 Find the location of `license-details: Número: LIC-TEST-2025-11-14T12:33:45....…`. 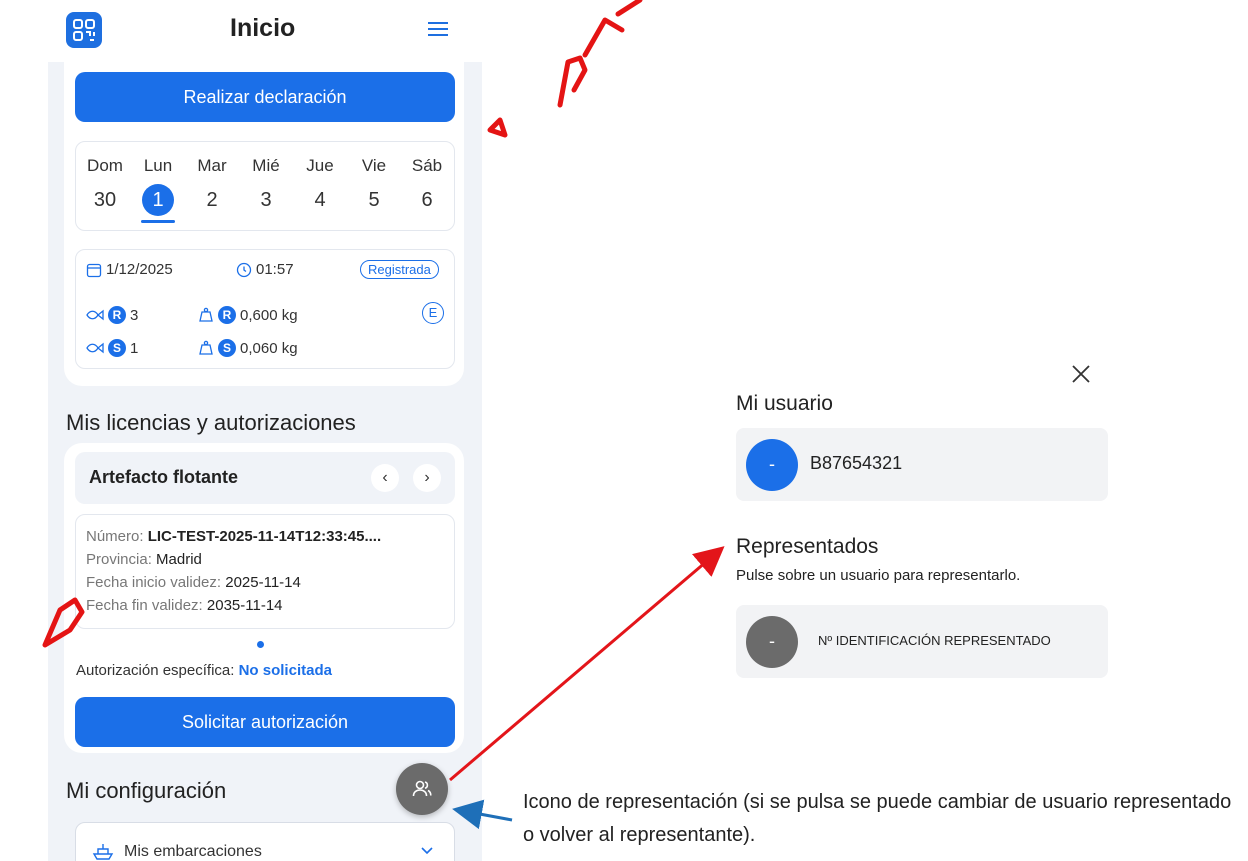

license-details: Número: LIC-TEST-2025-11-14T12:33:45....… is located at coordinates (265, 571).